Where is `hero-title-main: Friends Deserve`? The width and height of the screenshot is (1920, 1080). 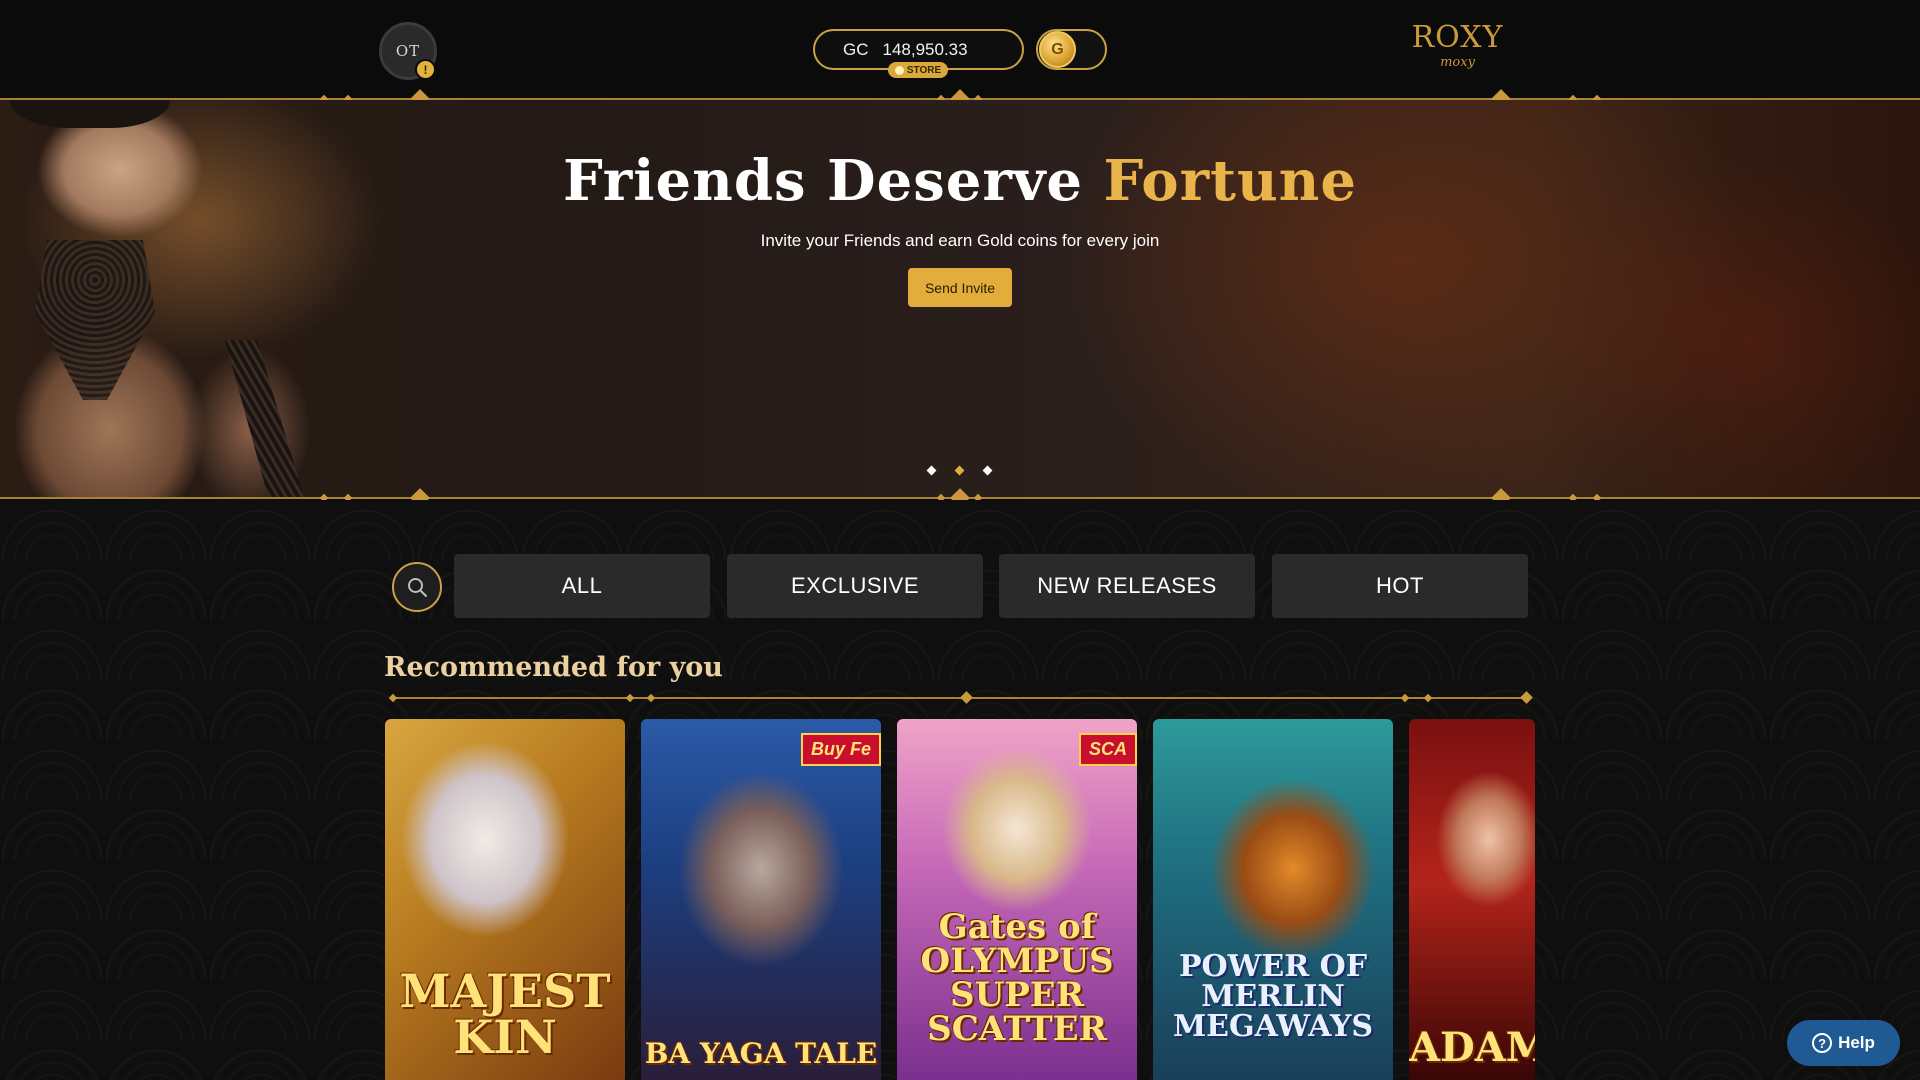 hero-title-main: Friends Deserve is located at coordinates (823, 181).